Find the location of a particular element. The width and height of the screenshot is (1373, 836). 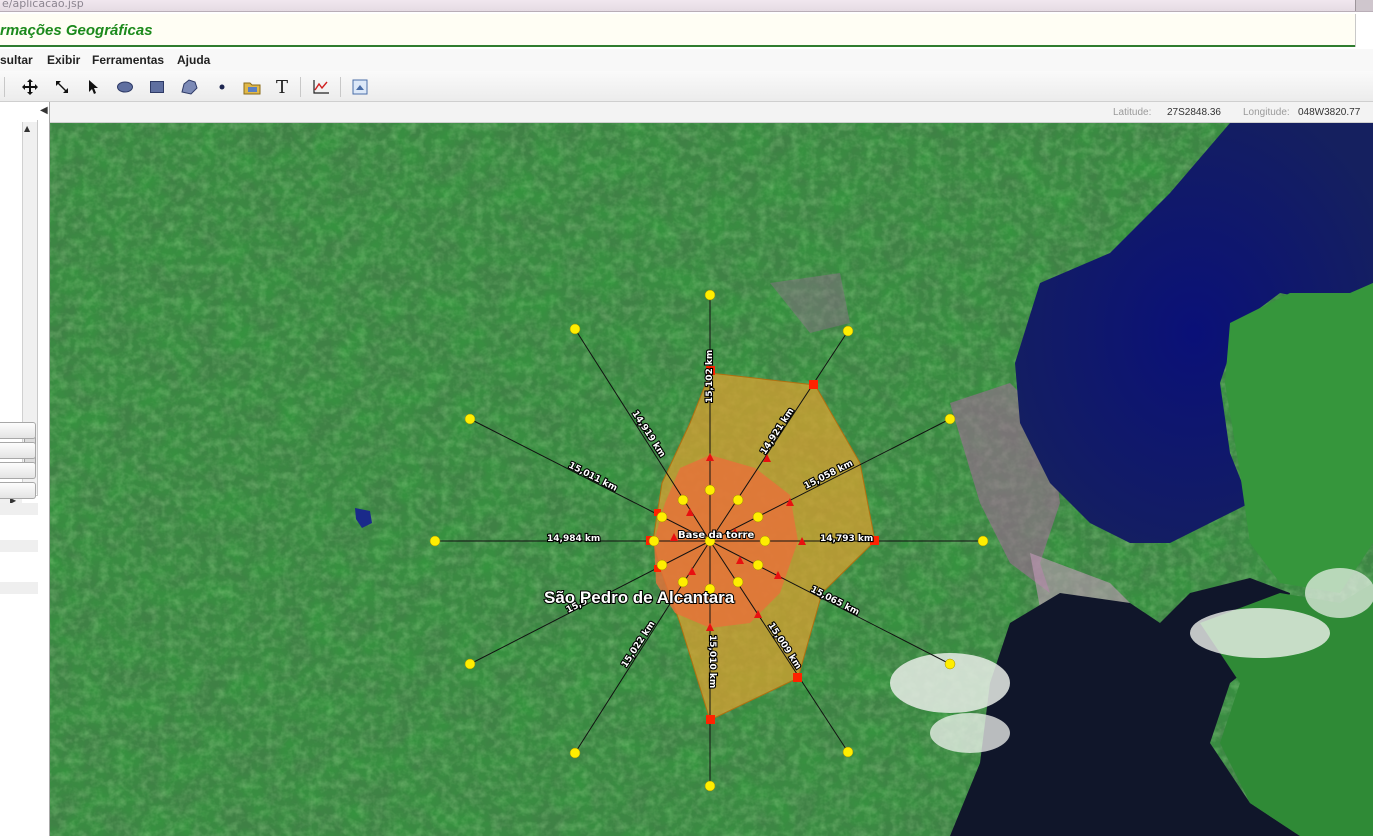

distance-label-w: 14,984 km is located at coordinates (573, 539).